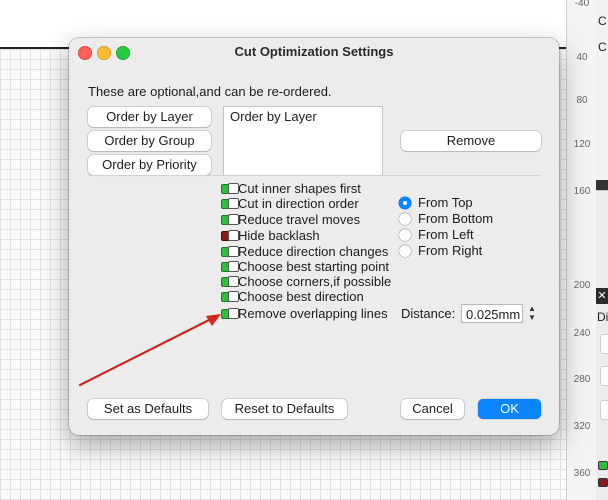 Image resolution: width=608 pixels, height=500 pixels. I want to click on option-label: Remove overlapping lines, so click(313, 313).